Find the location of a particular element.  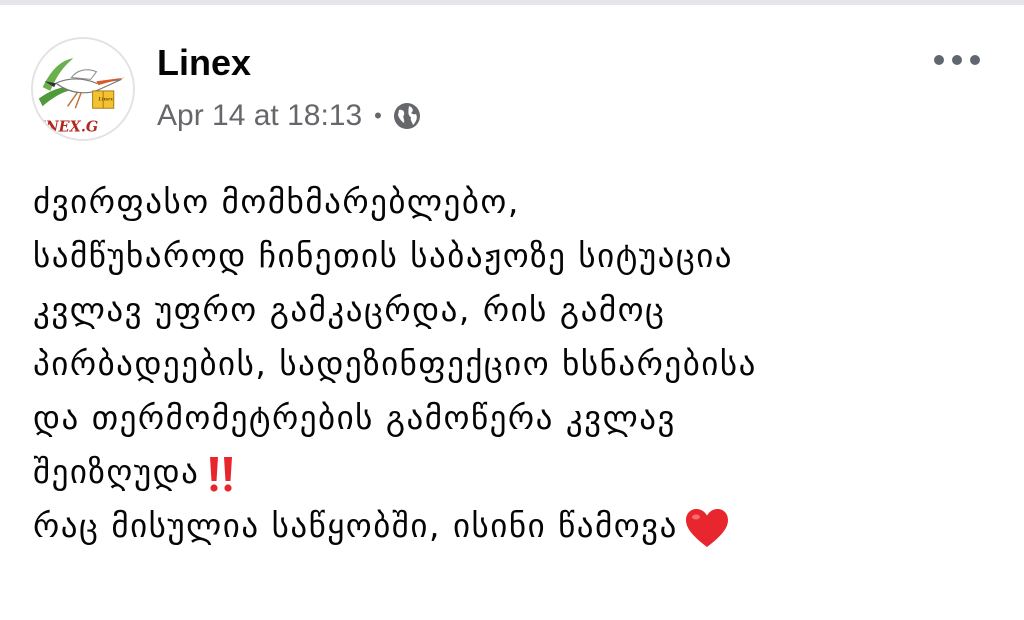

post-timestamp: Apr 14 at 18:13 is located at coordinates (259, 116).